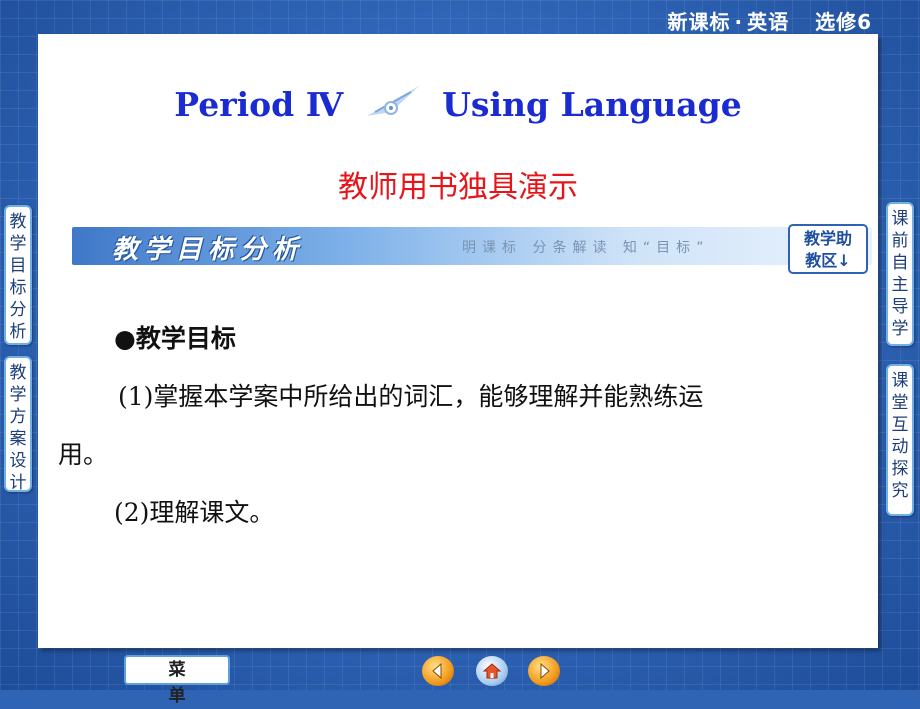 The width and height of the screenshot is (920, 709). What do you see at coordinates (900, 307) in the screenshot?
I see `tab-char: 导` at bounding box center [900, 307].